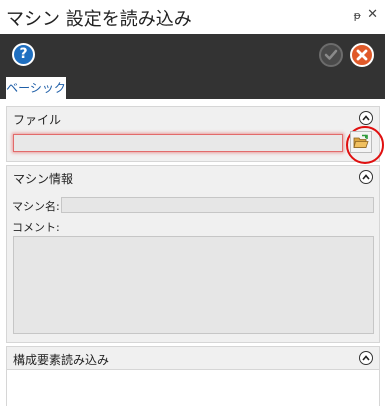 The image size is (385, 410). What do you see at coordinates (372, 14) in the screenshot?
I see `close-icon: ✕` at bounding box center [372, 14].